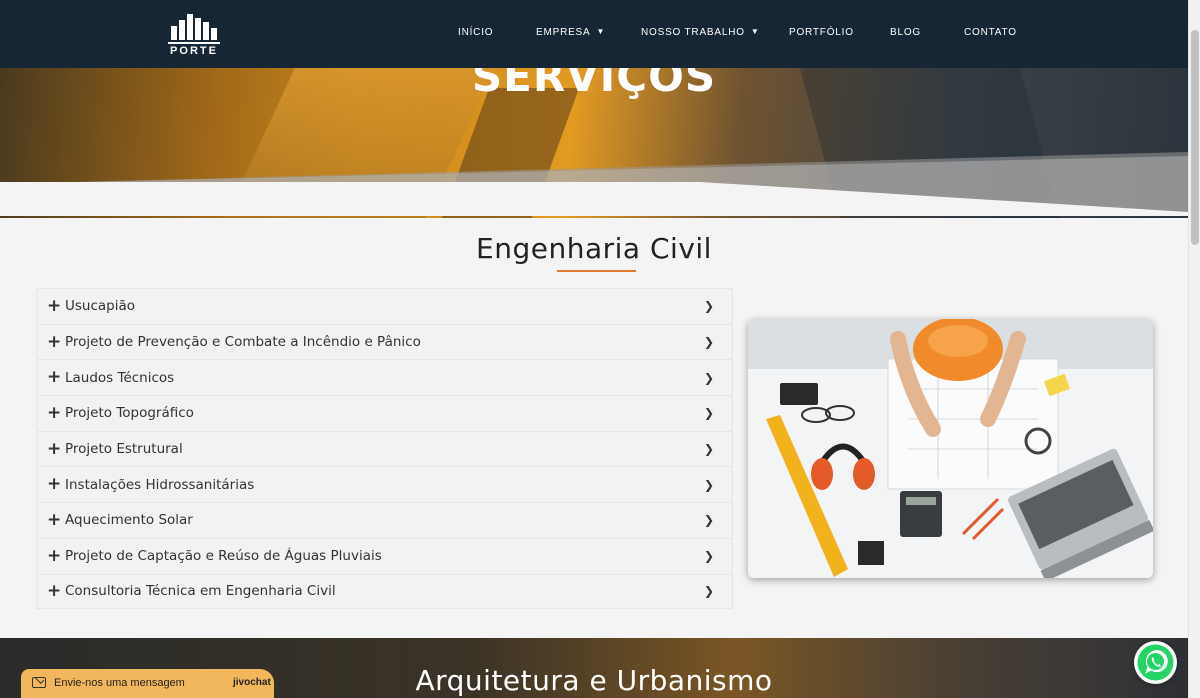 Image resolution: width=1200 pixels, height=698 pixels. What do you see at coordinates (950, 448) in the screenshot?
I see `engineer-desk-photo` at bounding box center [950, 448].